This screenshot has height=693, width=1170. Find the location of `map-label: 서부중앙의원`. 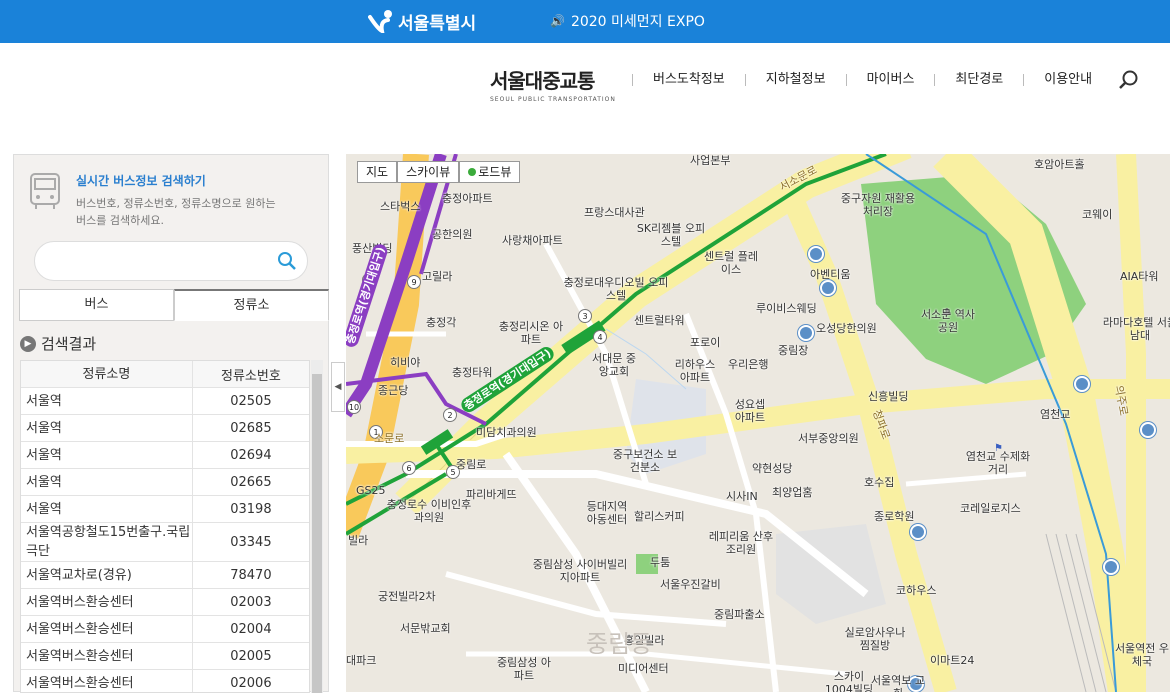

map-label: 서부중앙의원 is located at coordinates (828, 438).